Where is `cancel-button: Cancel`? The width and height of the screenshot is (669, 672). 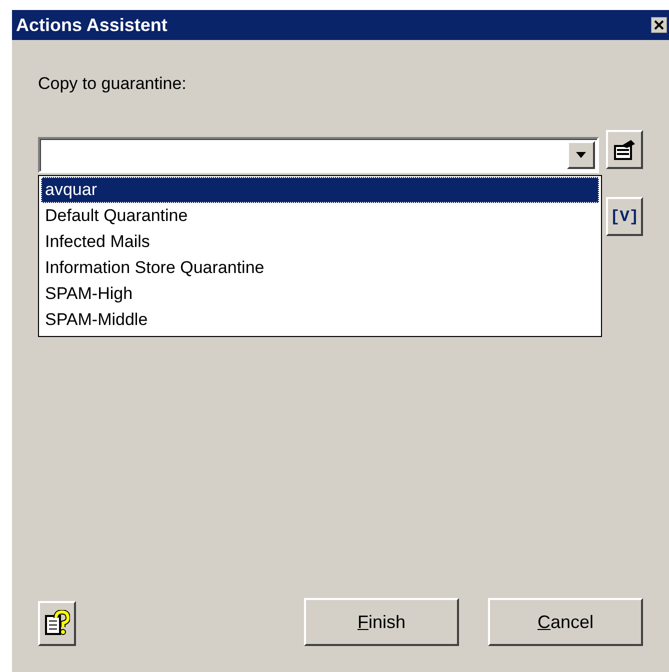
cancel-button: Cancel is located at coordinates (565, 622).